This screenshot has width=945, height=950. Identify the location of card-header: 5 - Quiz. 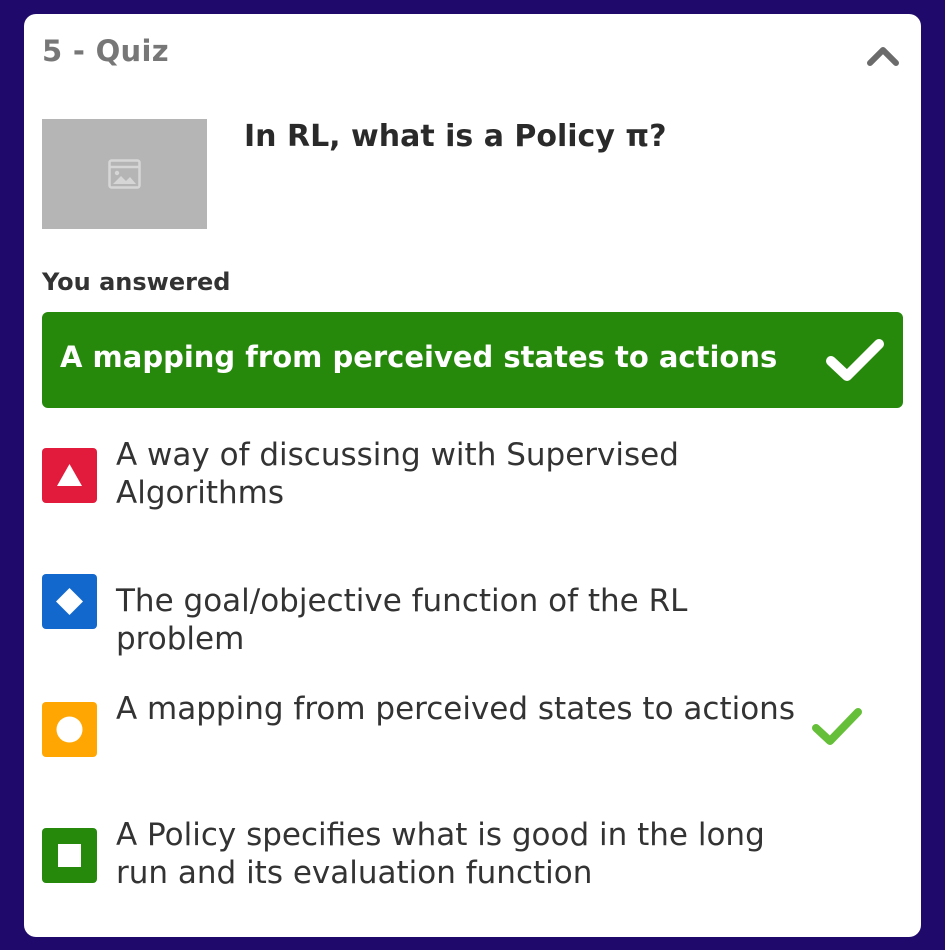
(472, 54).